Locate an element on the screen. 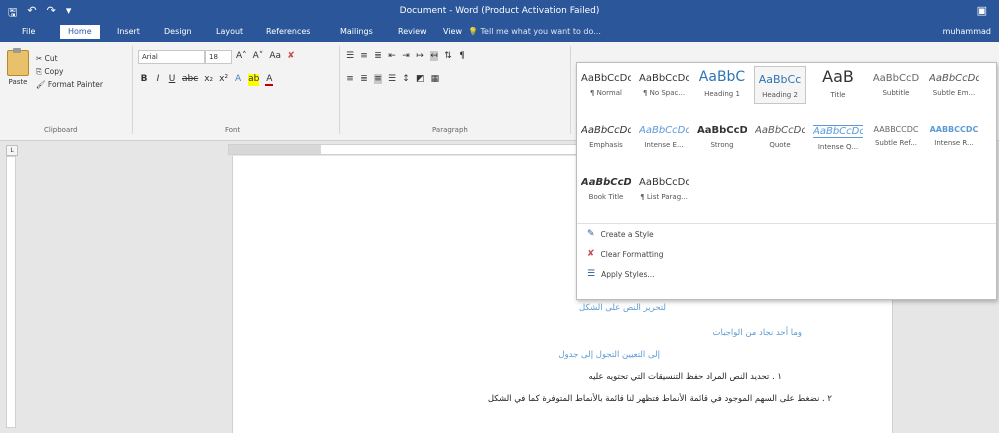  paragraph-align-buttons: ≡ ≣ ≡ ☰ ↕ ◩ ▦ is located at coordinates (392, 79).